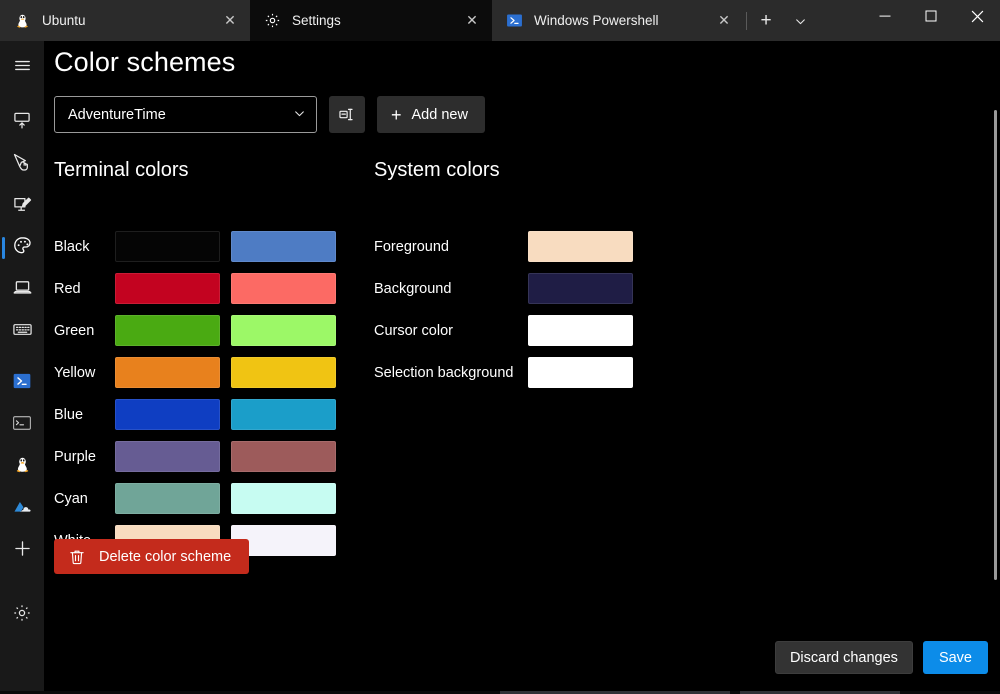  I want to click on settings-footer: Discard changes Save, so click(522, 657).